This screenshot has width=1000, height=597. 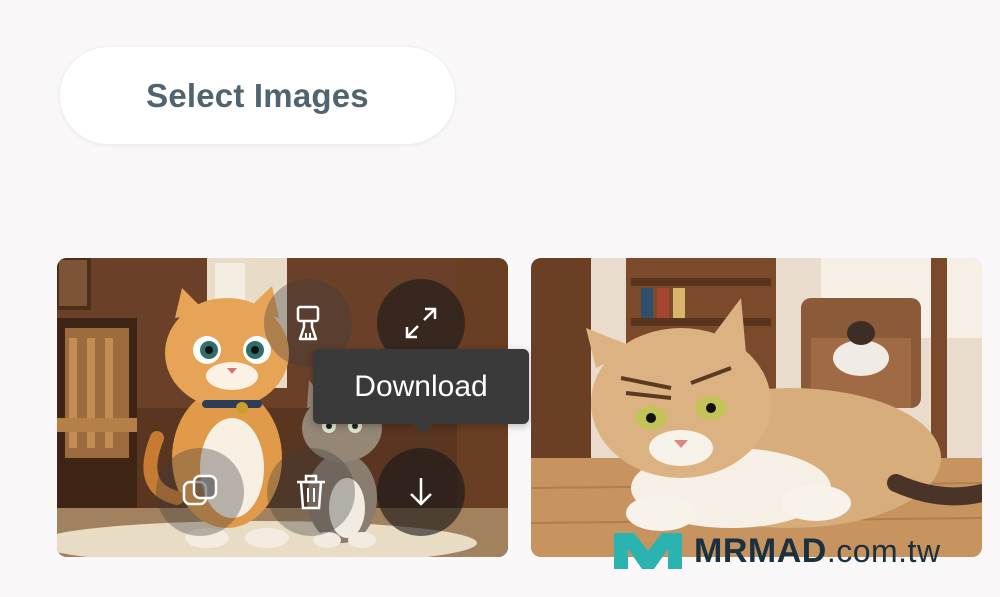 I want to click on duplicate-button, so click(x=200, y=492).